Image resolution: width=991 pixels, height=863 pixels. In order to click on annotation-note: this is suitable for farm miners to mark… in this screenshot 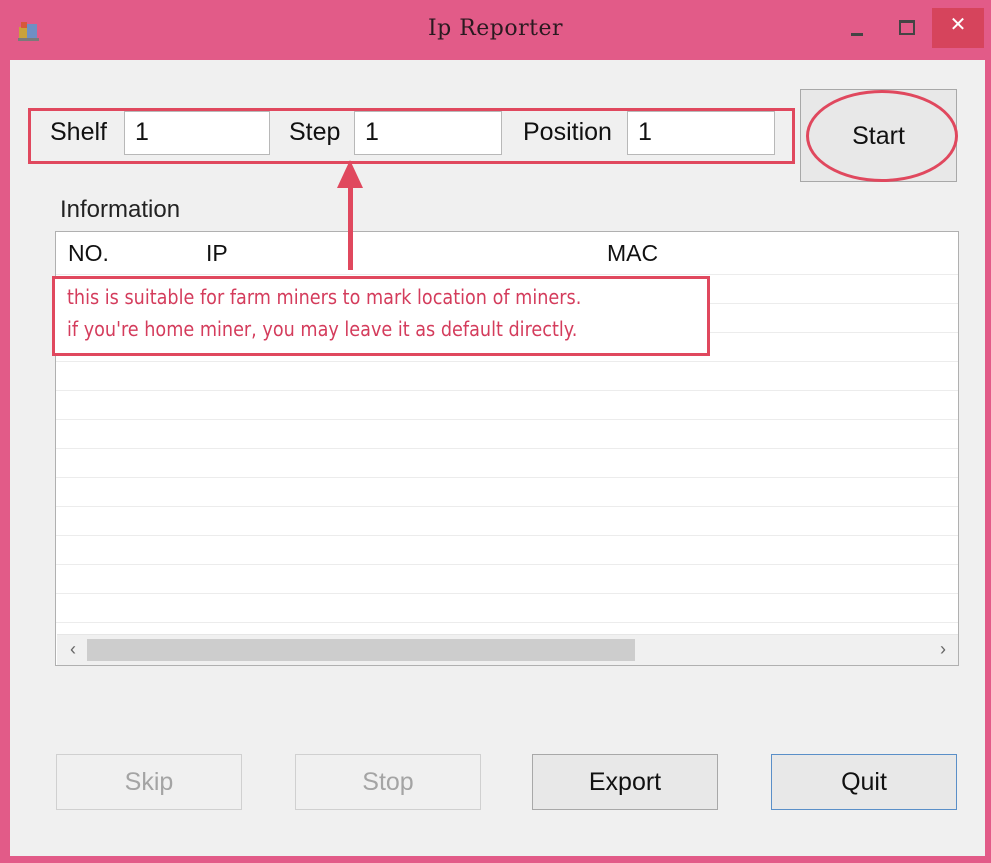, I will do `click(381, 316)`.